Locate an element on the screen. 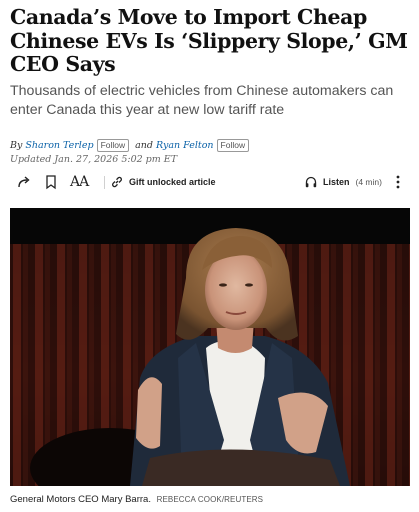  more-options-button is located at coordinates (398, 182).